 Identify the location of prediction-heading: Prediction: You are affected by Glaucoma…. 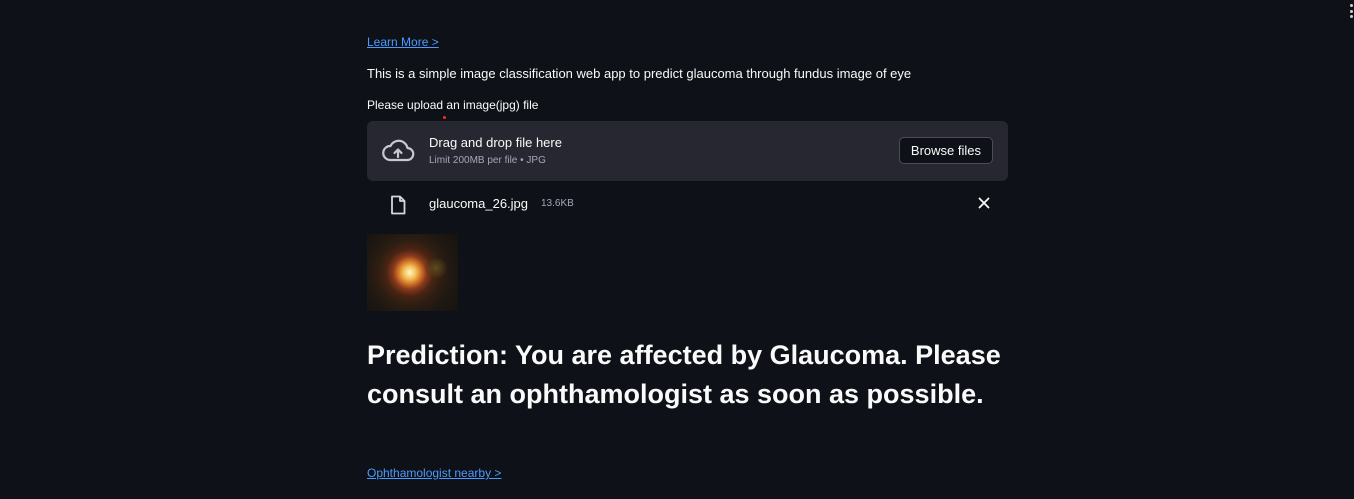
(684, 374).